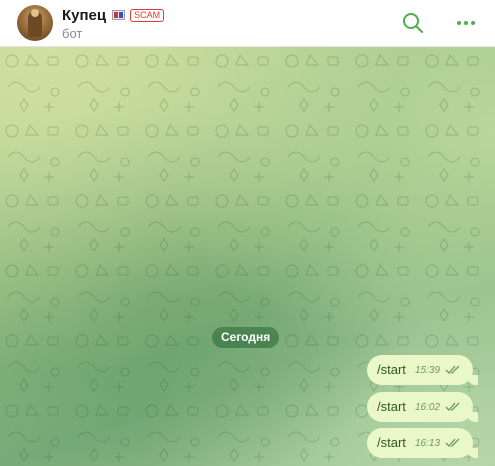 Image resolution: width=495 pixels, height=466 pixels. What do you see at coordinates (35, 13) in the screenshot?
I see `avatar-head` at bounding box center [35, 13].